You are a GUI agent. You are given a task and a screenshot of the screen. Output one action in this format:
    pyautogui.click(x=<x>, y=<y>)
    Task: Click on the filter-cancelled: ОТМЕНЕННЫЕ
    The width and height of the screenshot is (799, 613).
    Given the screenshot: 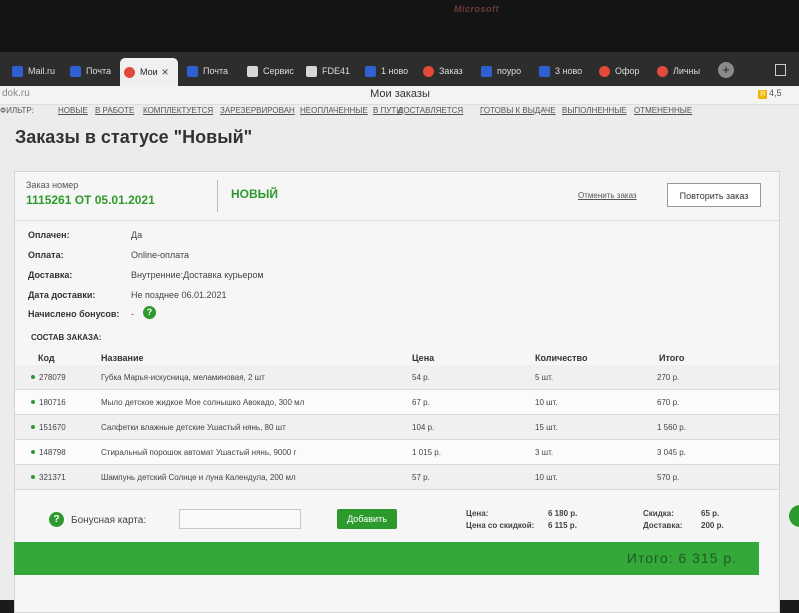 What is the action you would take?
    pyautogui.click(x=663, y=110)
    